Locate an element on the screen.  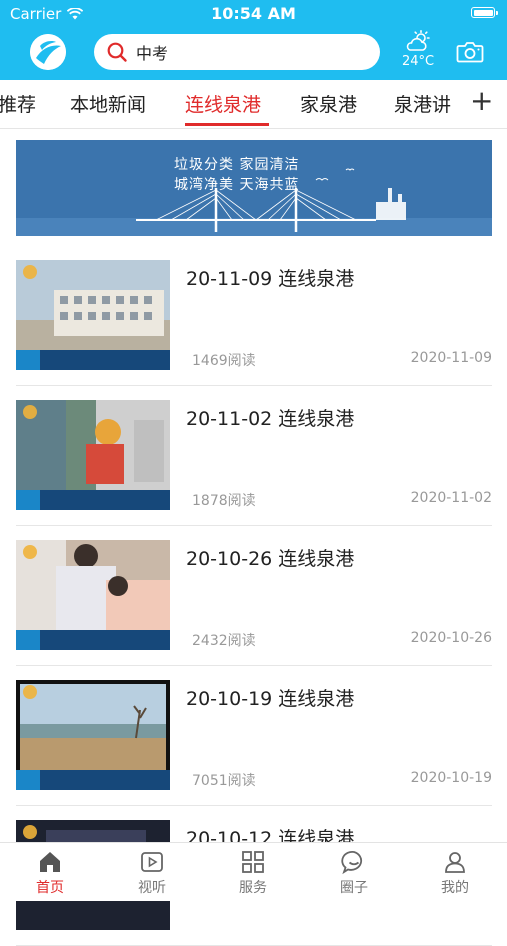
tab-quangang-jiang: 泉港讲 is located at coordinates (422, 103).